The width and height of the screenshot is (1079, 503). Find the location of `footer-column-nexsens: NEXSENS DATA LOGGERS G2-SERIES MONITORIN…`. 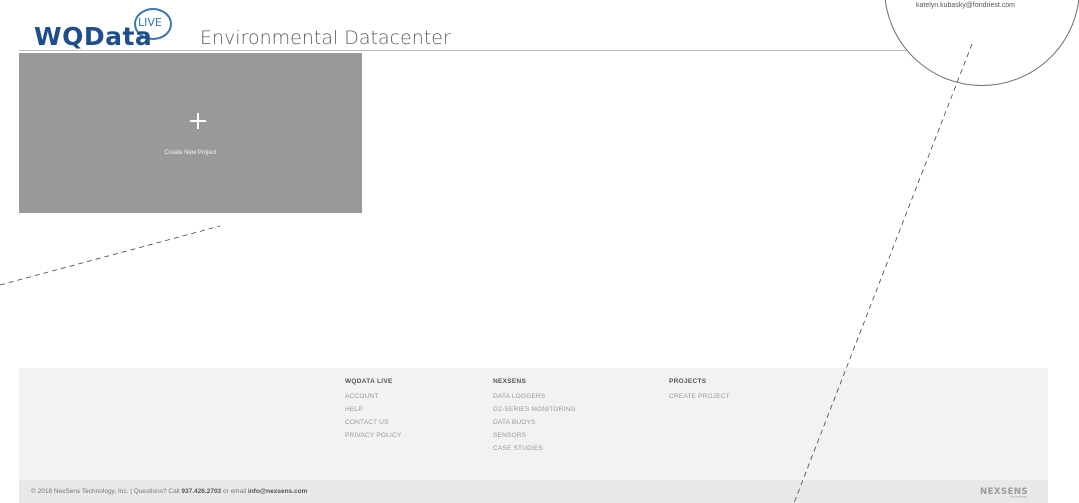

footer-column-nexsens: NEXSENS DATA LOGGERS G2-SERIES MONITORIN… is located at coordinates (534, 416).